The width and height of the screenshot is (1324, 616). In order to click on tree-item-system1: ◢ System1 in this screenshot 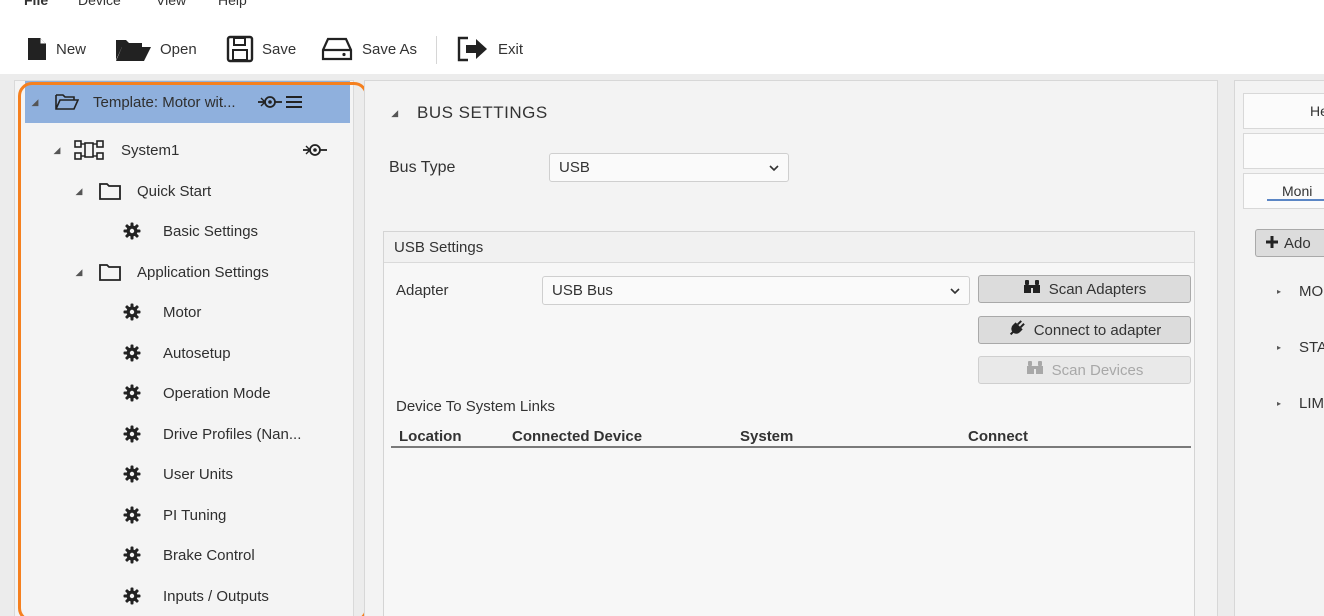, I will do `click(178, 150)`.